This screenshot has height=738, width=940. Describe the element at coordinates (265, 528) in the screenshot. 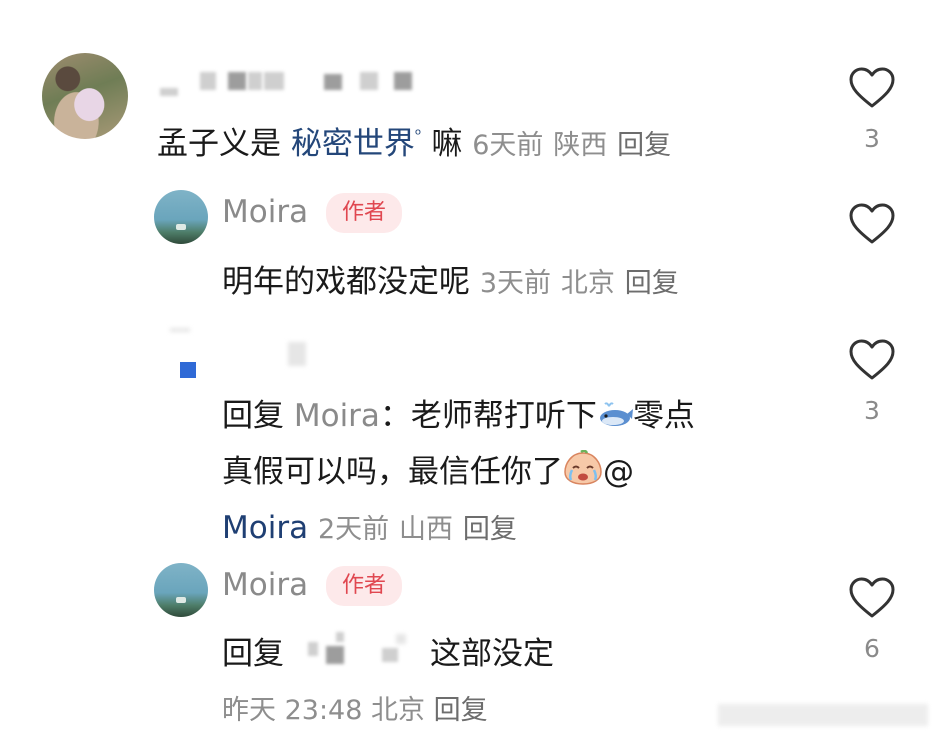

I see `mention-link: Moira` at that location.